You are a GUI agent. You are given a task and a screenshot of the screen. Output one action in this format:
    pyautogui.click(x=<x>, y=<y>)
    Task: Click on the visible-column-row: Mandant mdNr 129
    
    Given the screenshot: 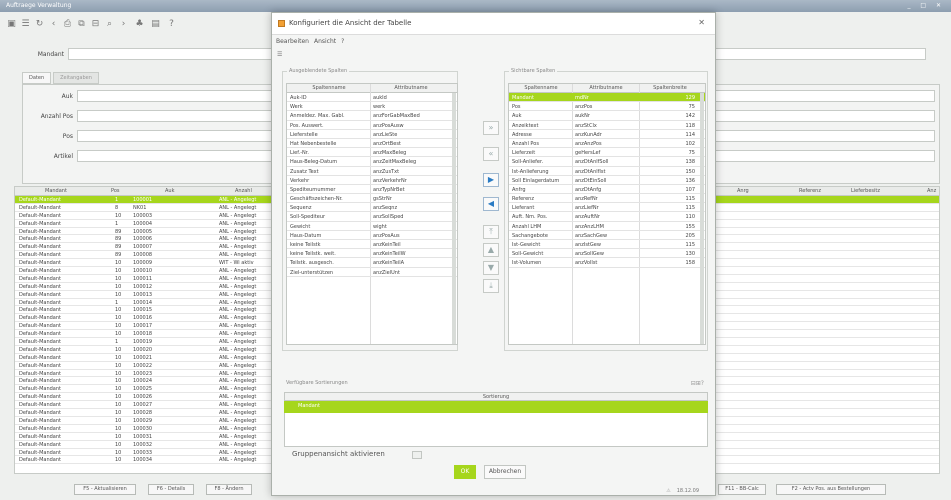 What is the action you would take?
    pyautogui.click(x=607, y=98)
    